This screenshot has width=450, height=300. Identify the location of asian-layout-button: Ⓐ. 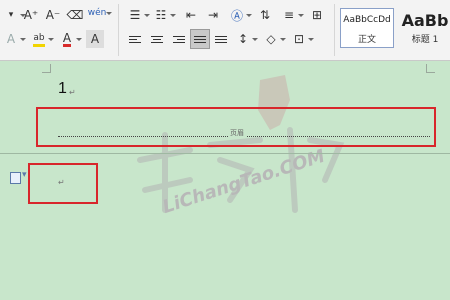
(240, 15).